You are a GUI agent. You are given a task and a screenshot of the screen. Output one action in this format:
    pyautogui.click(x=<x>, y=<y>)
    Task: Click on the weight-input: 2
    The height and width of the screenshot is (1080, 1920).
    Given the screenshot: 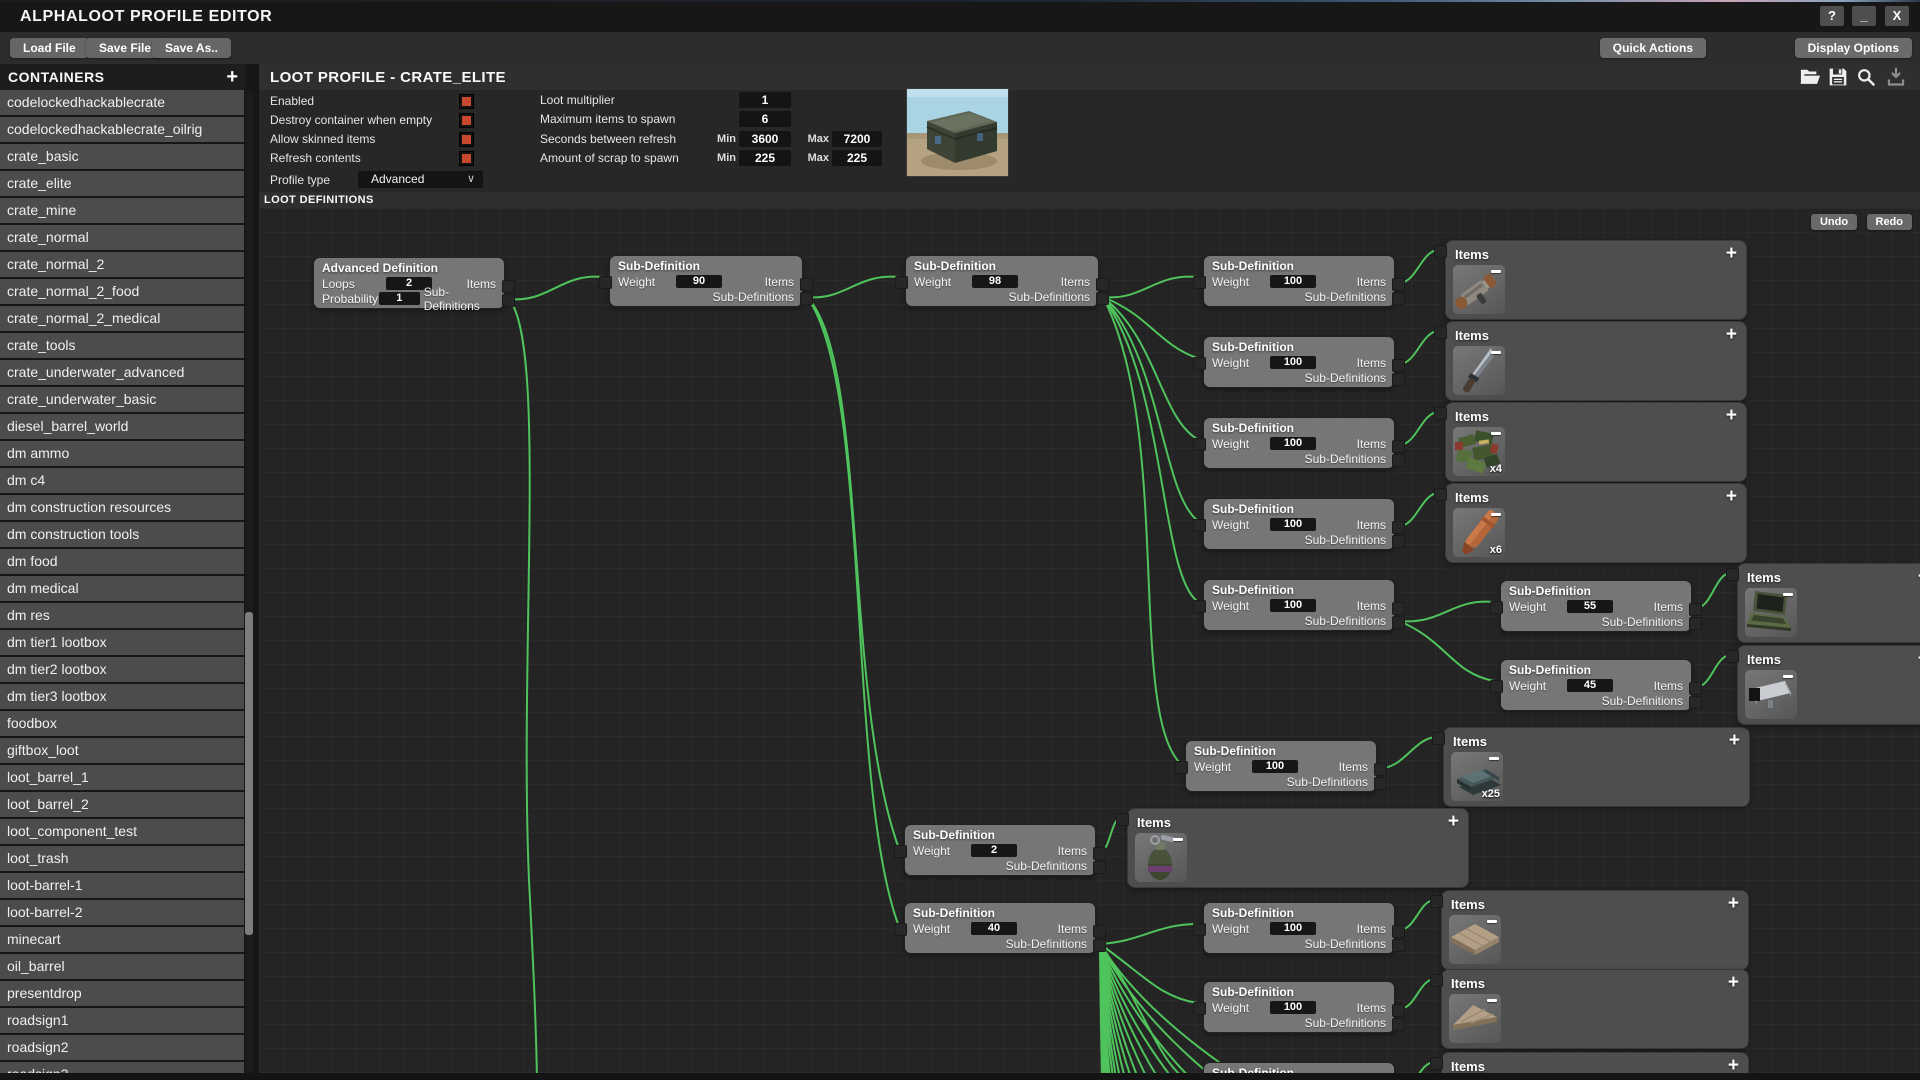 What is the action you would take?
    pyautogui.click(x=994, y=850)
    